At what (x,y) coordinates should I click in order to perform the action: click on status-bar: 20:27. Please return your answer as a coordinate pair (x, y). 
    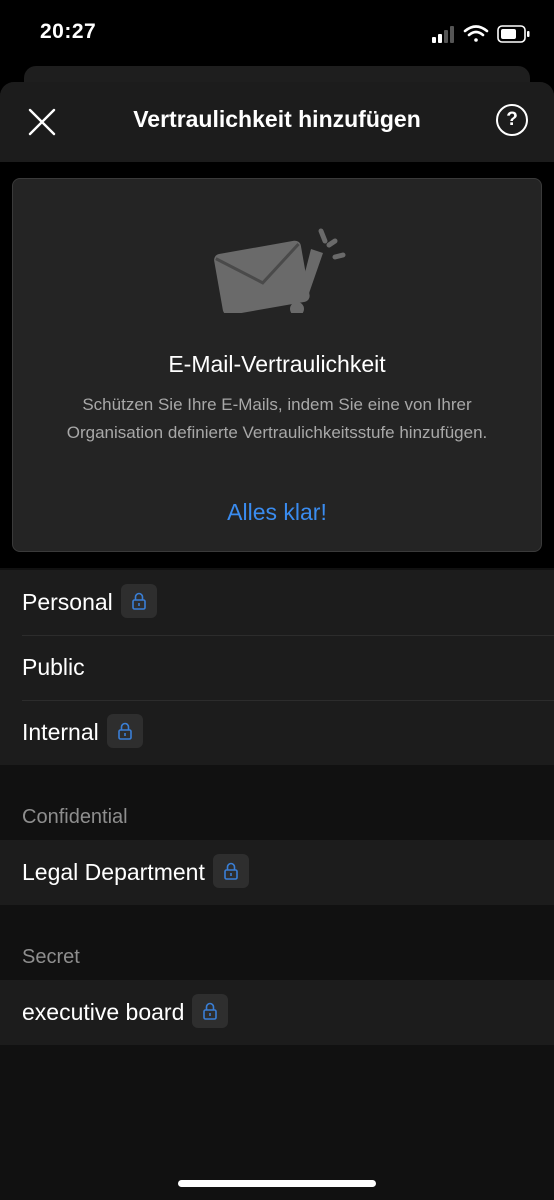
    Looking at the image, I should click on (277, 33).